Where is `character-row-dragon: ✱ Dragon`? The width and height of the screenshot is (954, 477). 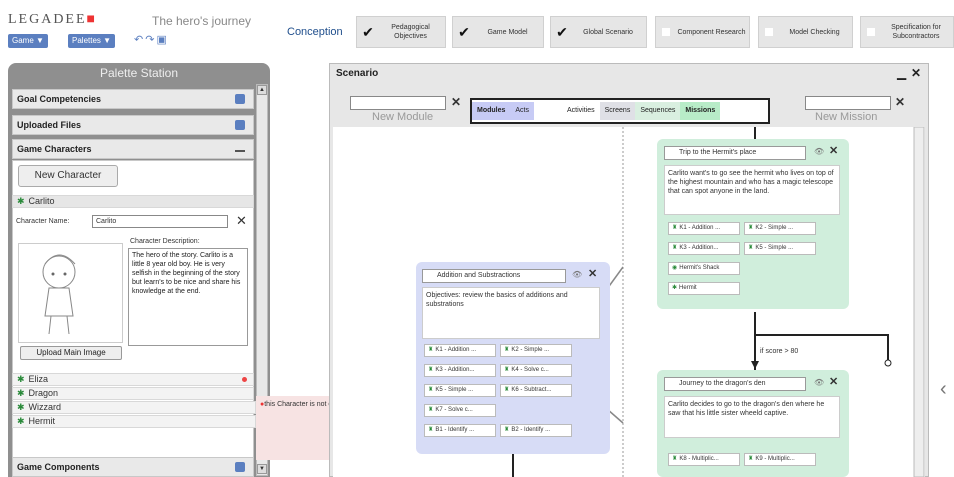
character-row-dragon: ✱ Dragon is located at coordinates (133, 393).